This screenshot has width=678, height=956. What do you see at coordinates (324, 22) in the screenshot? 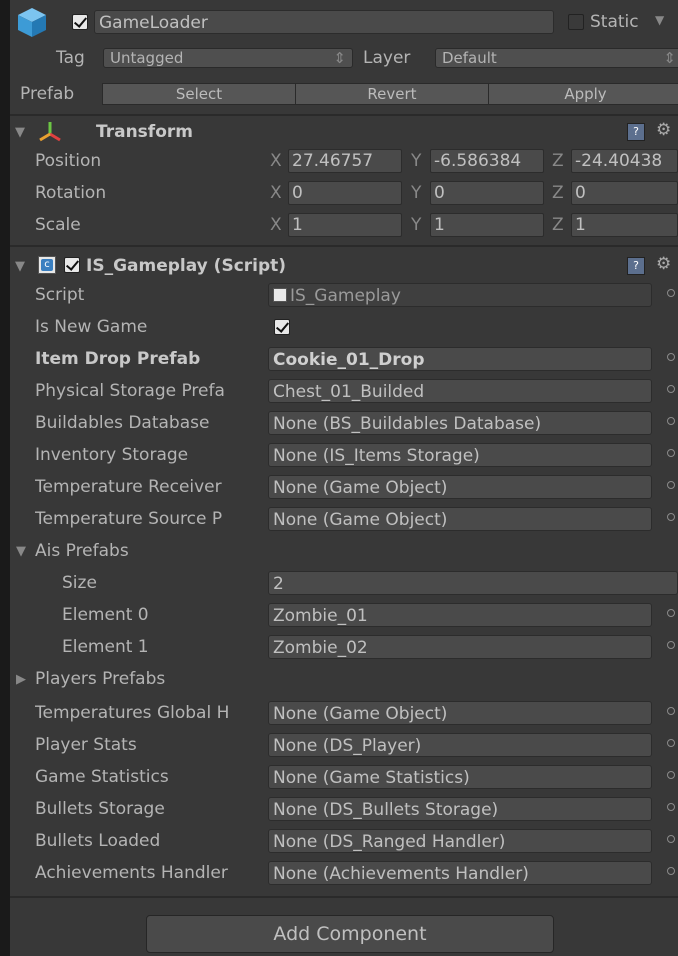
I see `gameobject-name-input: GameLoader` at bounding box center [324, 22].